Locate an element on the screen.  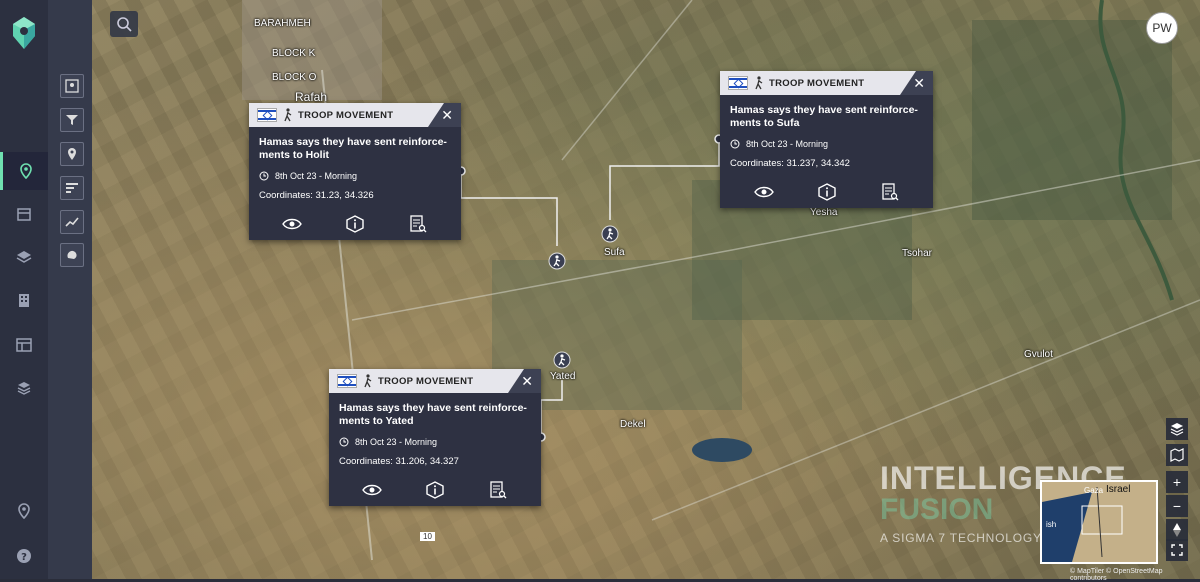
search-icon is located at coordinates (124, 24).